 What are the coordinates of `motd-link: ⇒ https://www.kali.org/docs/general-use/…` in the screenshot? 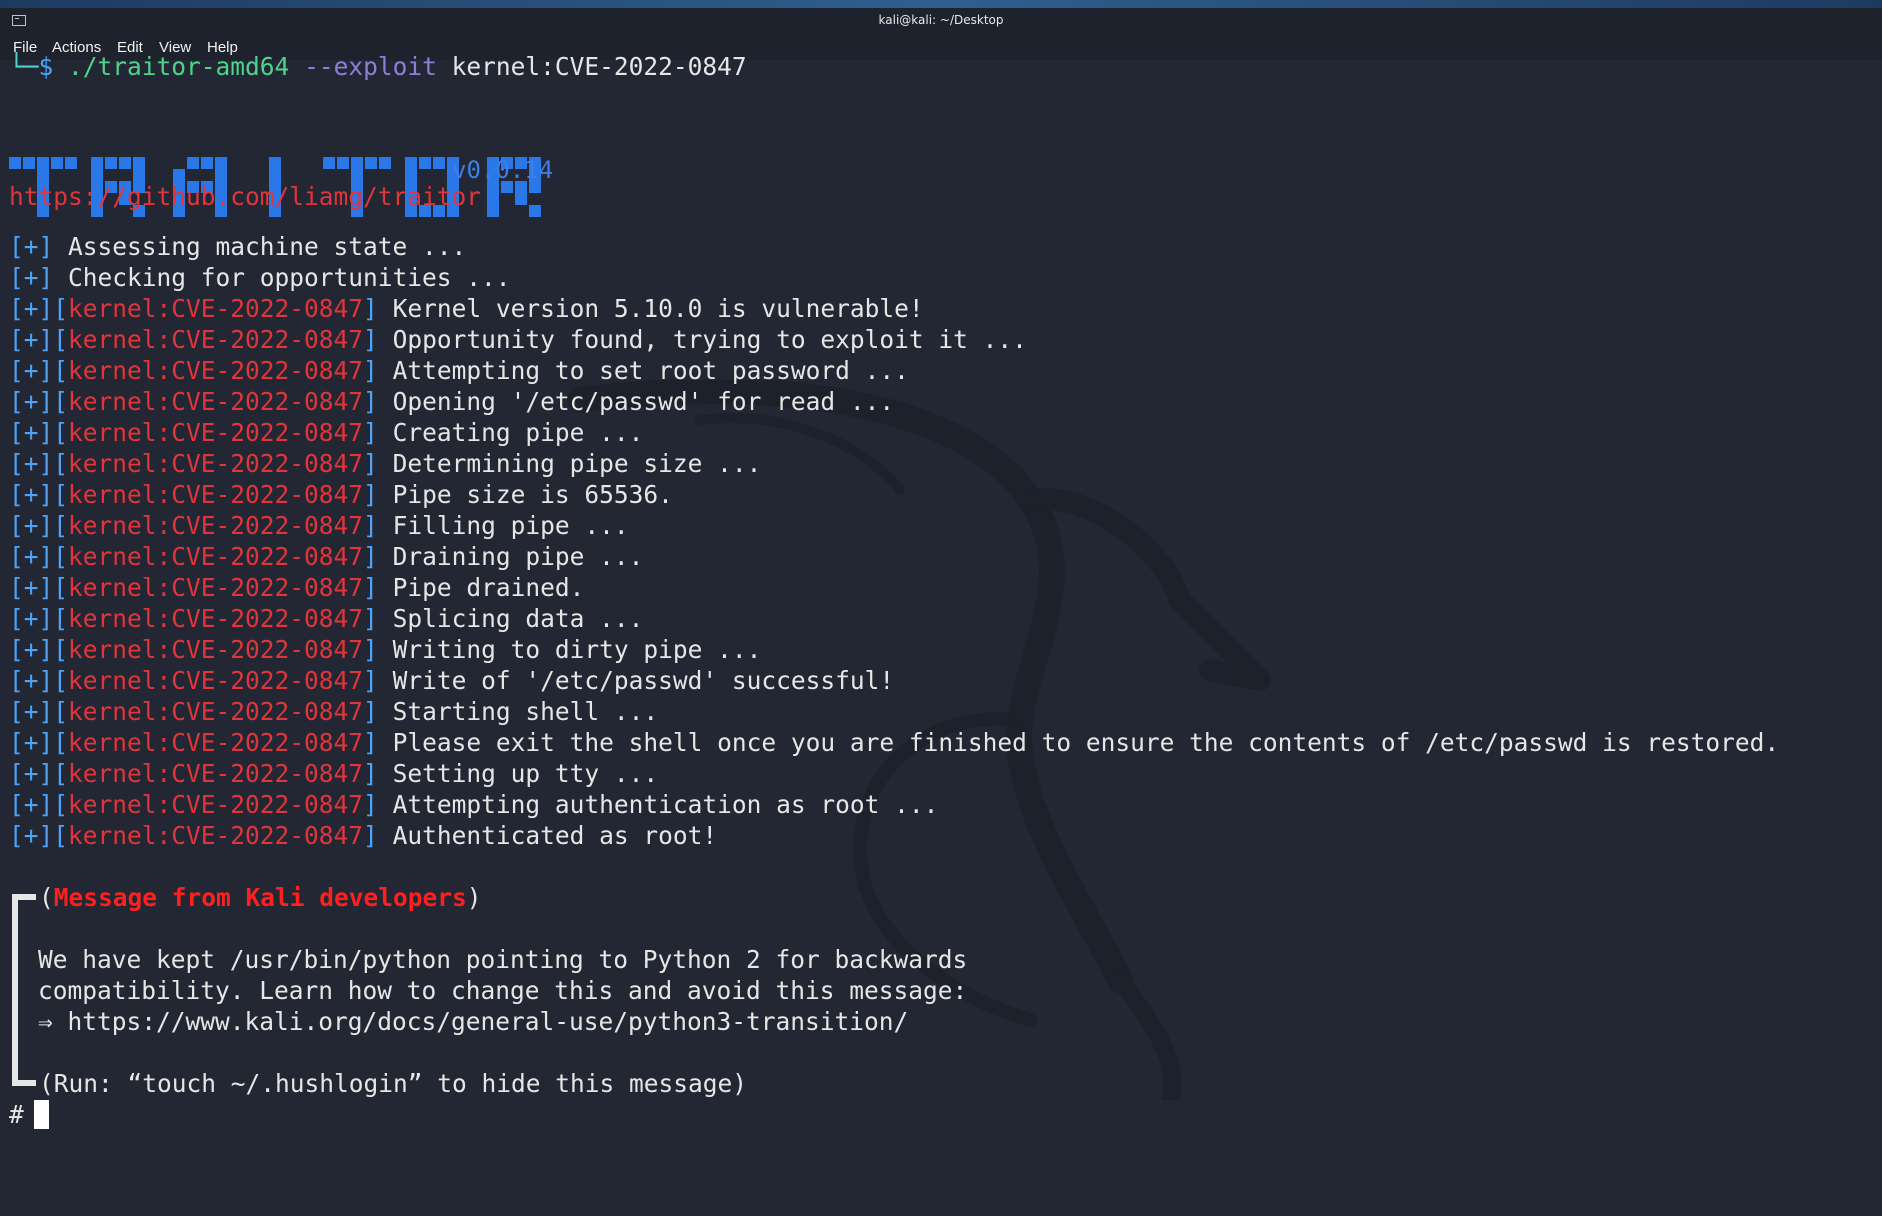 It's located at (473, 1021).